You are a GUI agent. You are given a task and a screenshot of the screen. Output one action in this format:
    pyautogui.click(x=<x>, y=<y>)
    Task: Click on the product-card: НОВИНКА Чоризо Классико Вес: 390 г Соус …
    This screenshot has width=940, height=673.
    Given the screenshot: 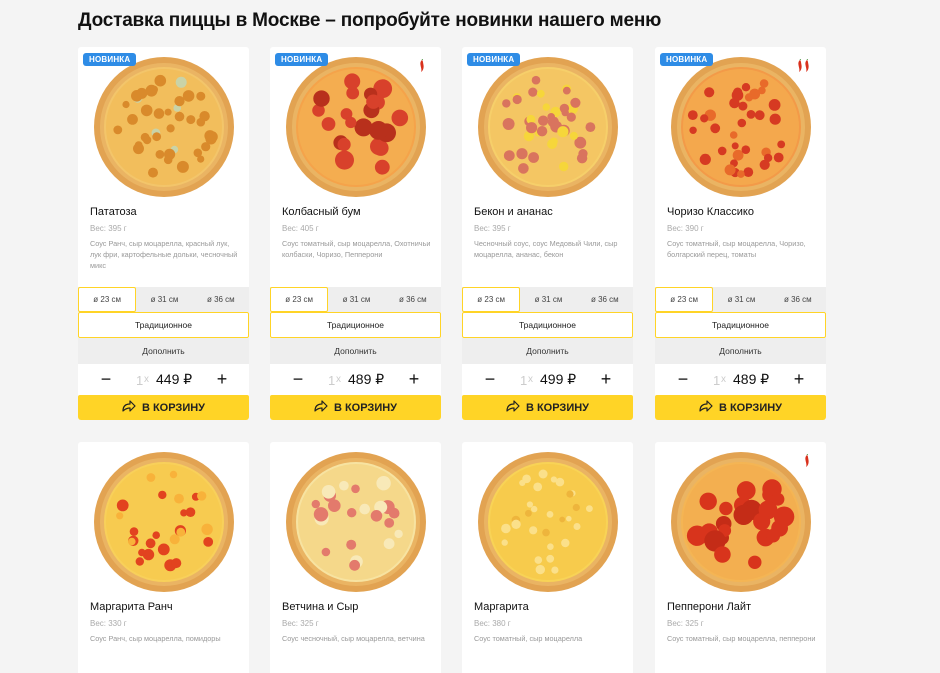 What is the action you would take?
    pyautogui.click(x=740, y=233)
    